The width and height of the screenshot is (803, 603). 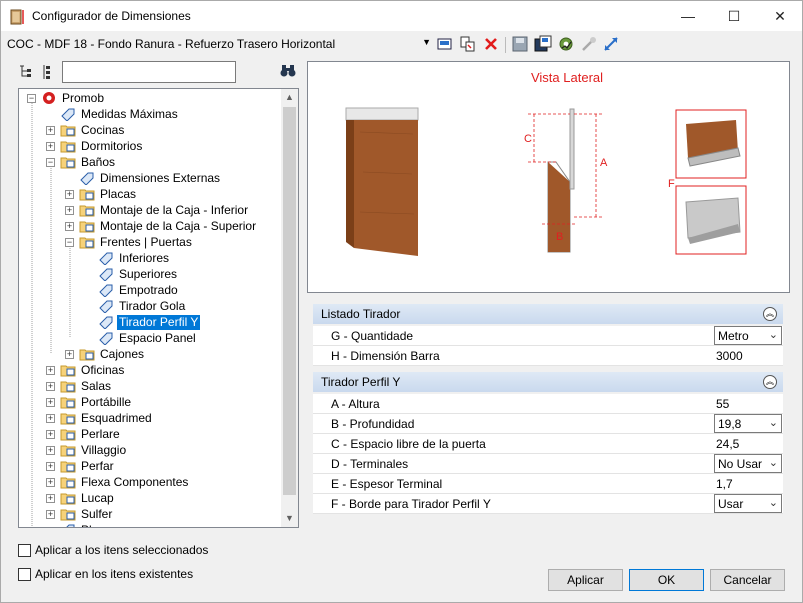 What do you see at coordinates (559, 237) in the screenshot?
I see `dim-label-b: B` at bounding box center [559, 237].